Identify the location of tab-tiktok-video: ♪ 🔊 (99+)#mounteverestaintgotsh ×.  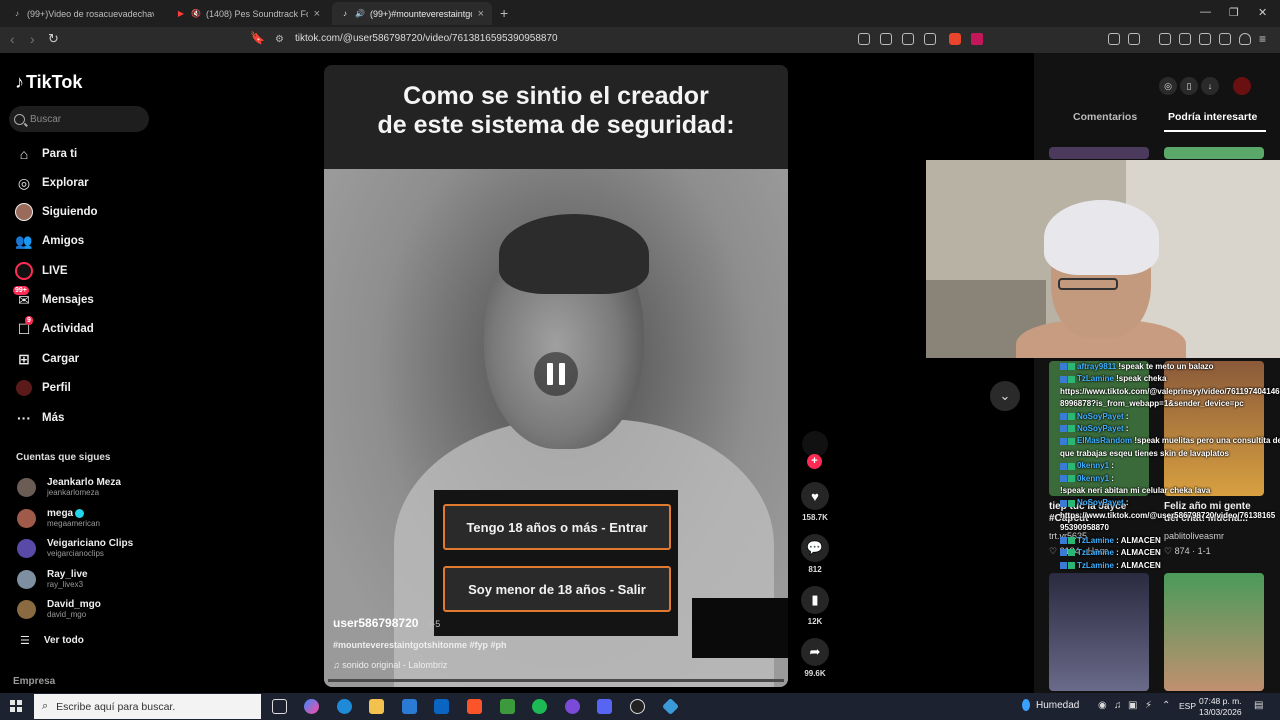
(412, 13).